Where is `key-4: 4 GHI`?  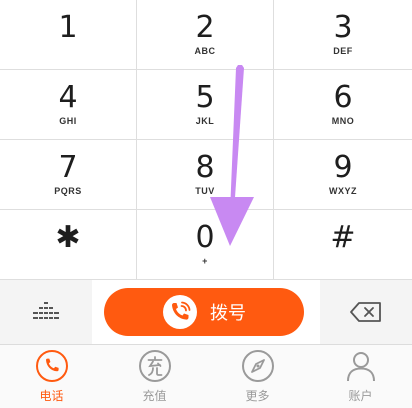 key-4: 4 GHI is located at coordinates (68, 105).